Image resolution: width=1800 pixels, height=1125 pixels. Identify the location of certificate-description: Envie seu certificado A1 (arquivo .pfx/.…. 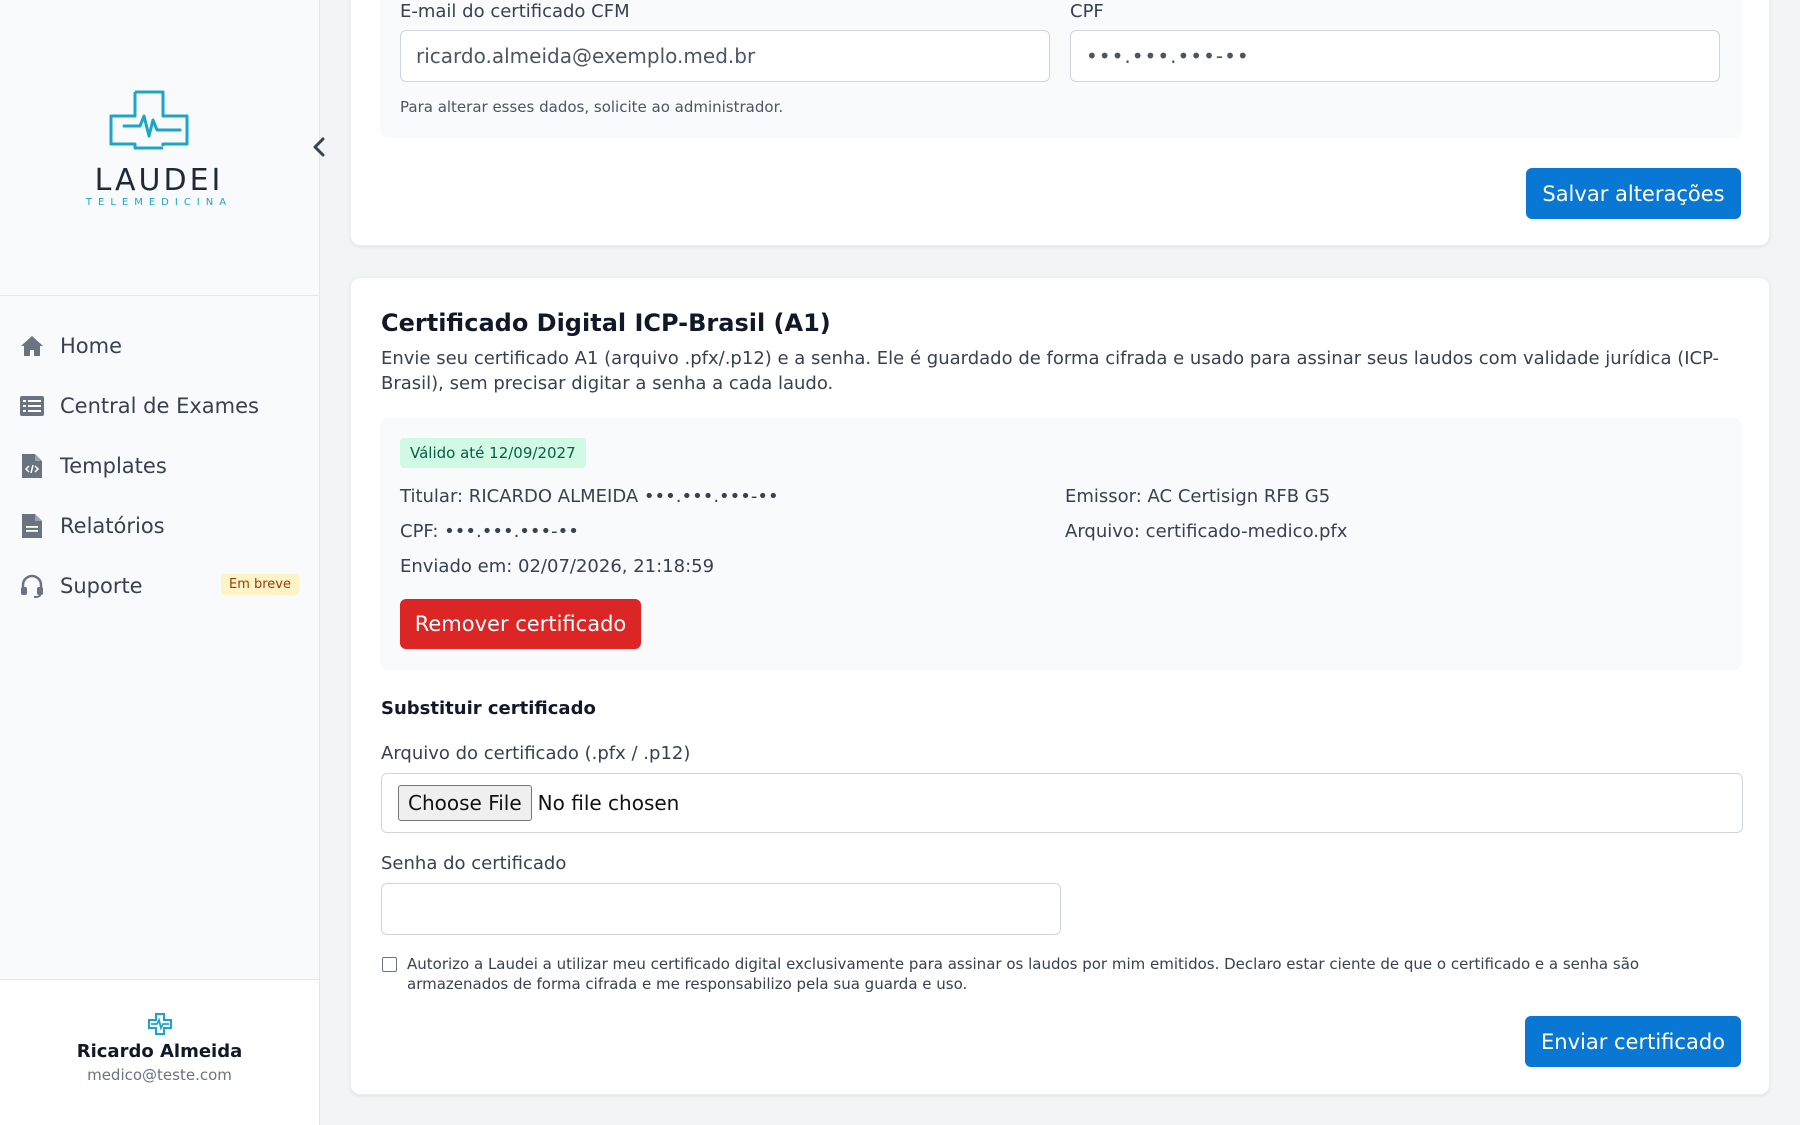
(1050, 371).